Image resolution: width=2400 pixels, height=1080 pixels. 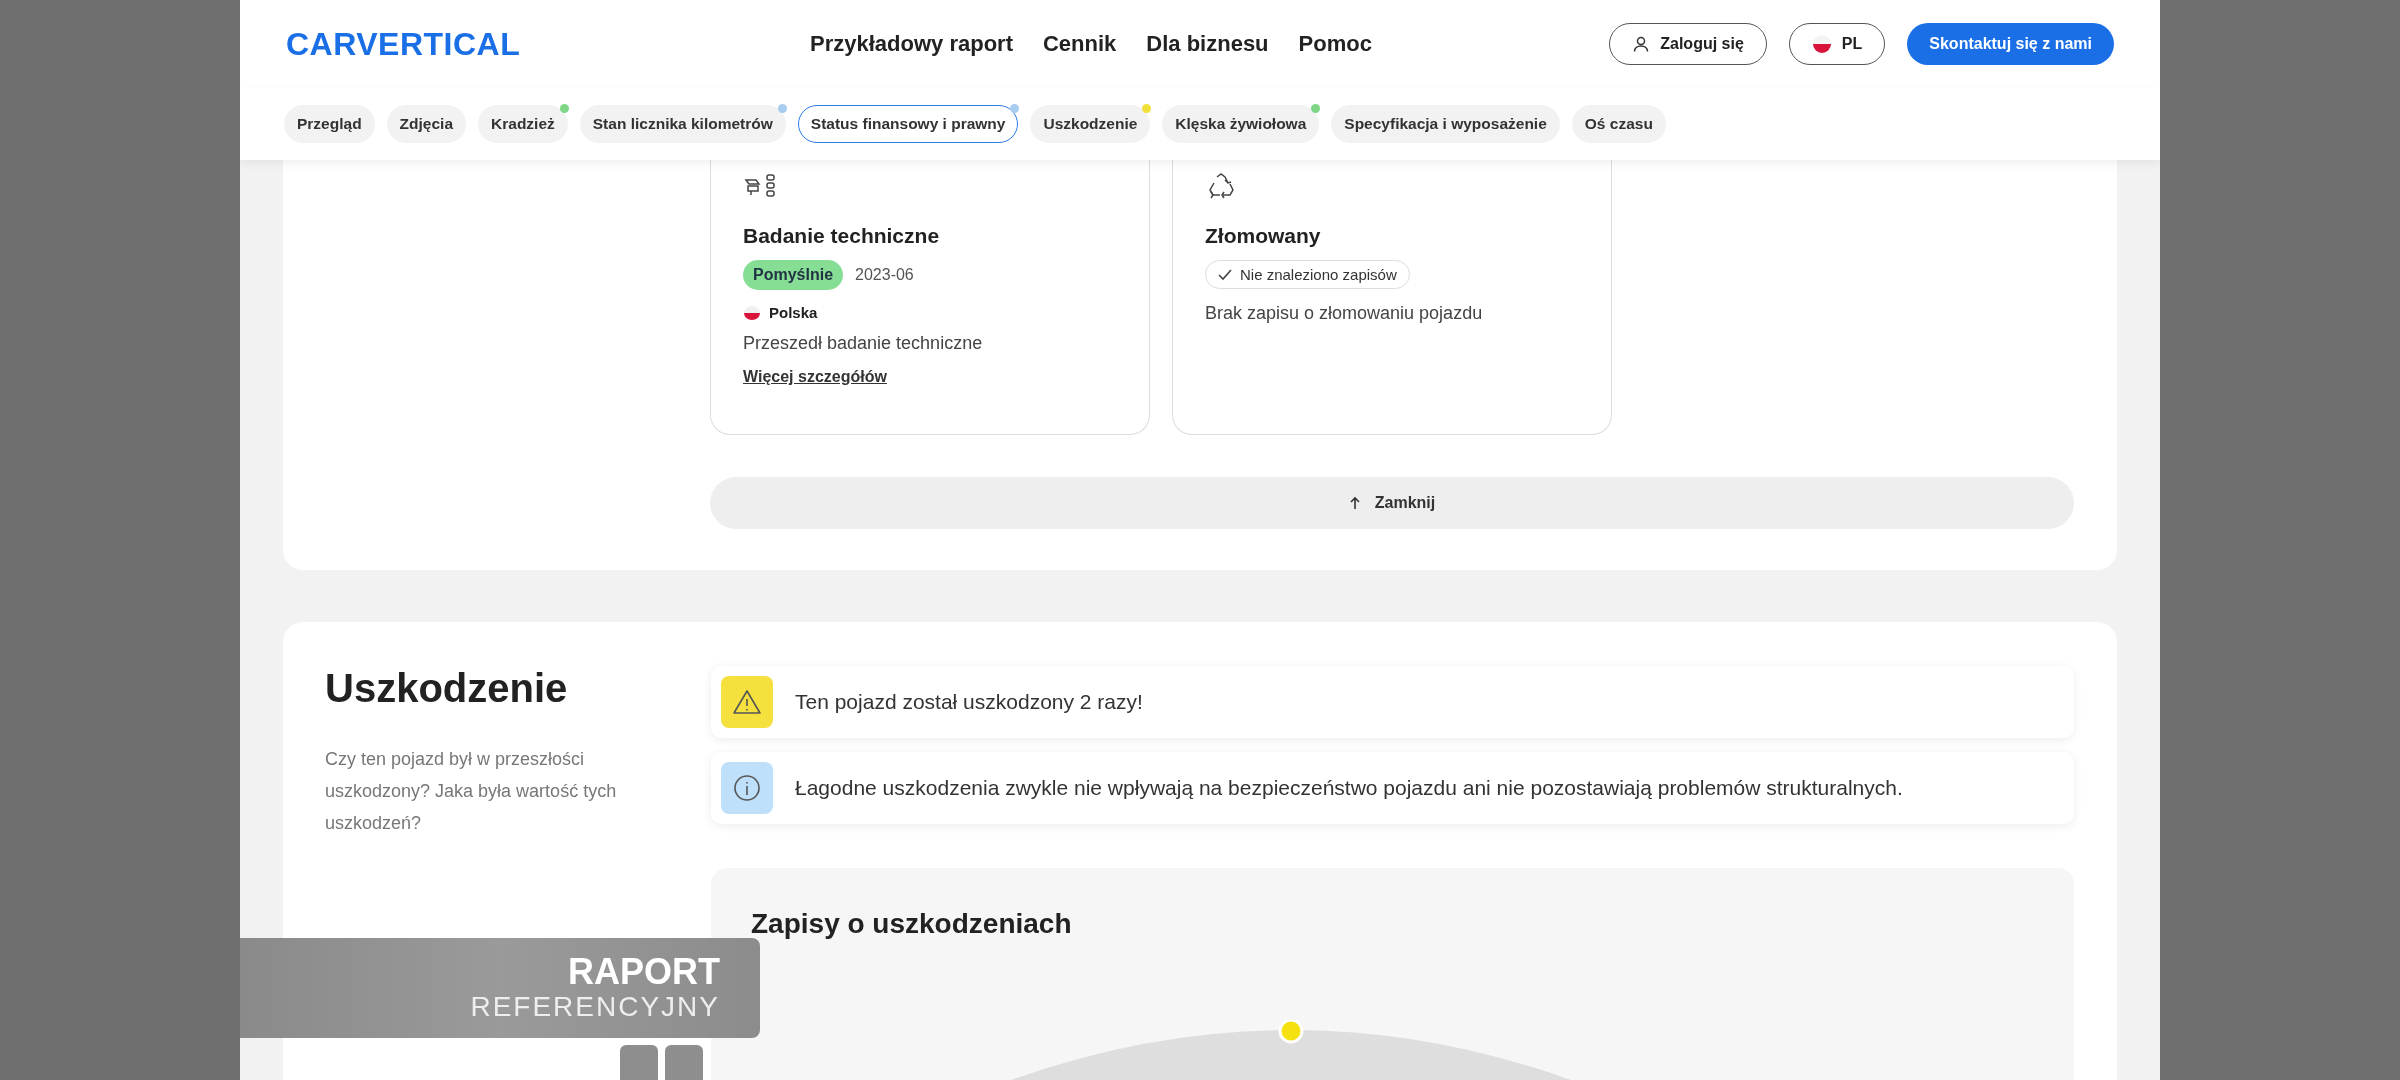 What do you see at coordinates (1392, 503) in the screenshot?
I see `close-button: Zamknij` at bounding box center [1392, 503].